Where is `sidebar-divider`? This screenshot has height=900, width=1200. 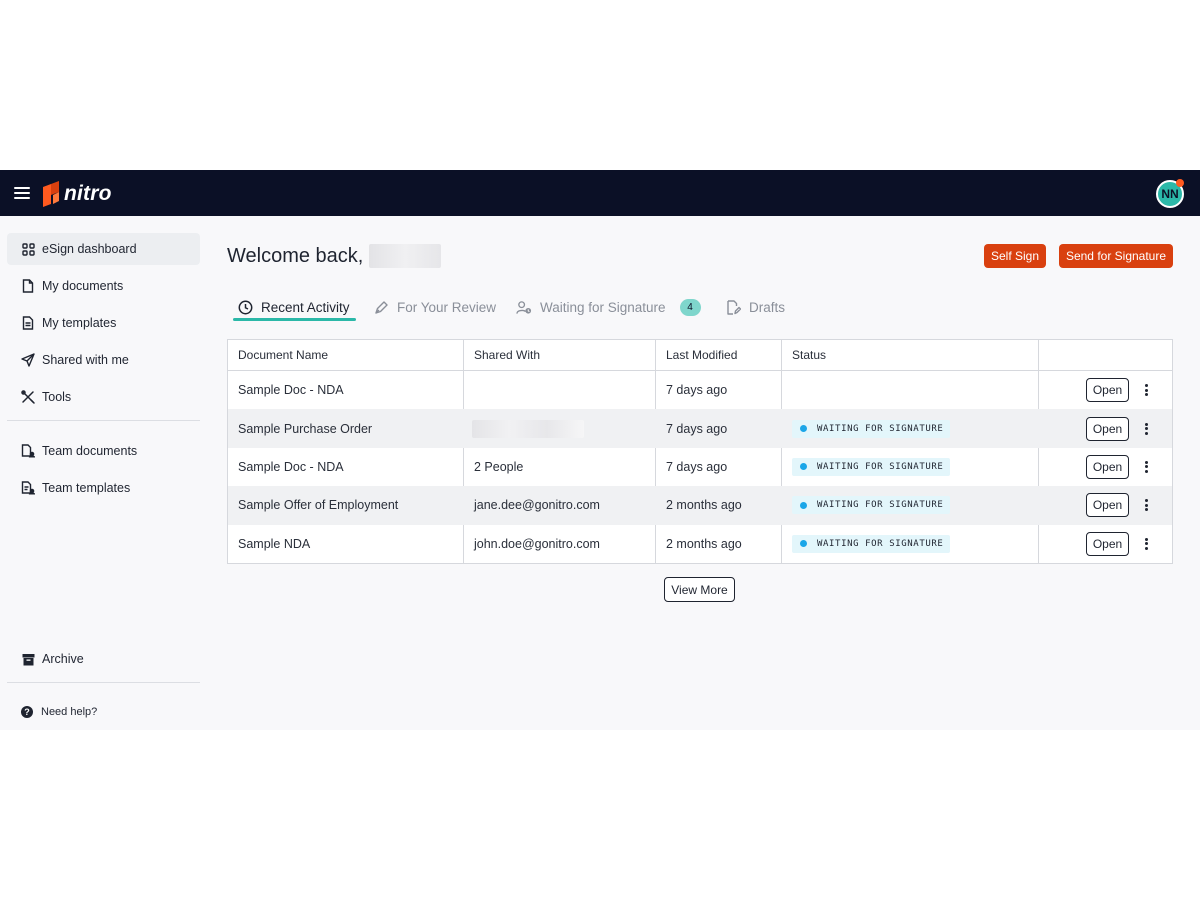 sidebar-divider is located at coordinates (103, 682).